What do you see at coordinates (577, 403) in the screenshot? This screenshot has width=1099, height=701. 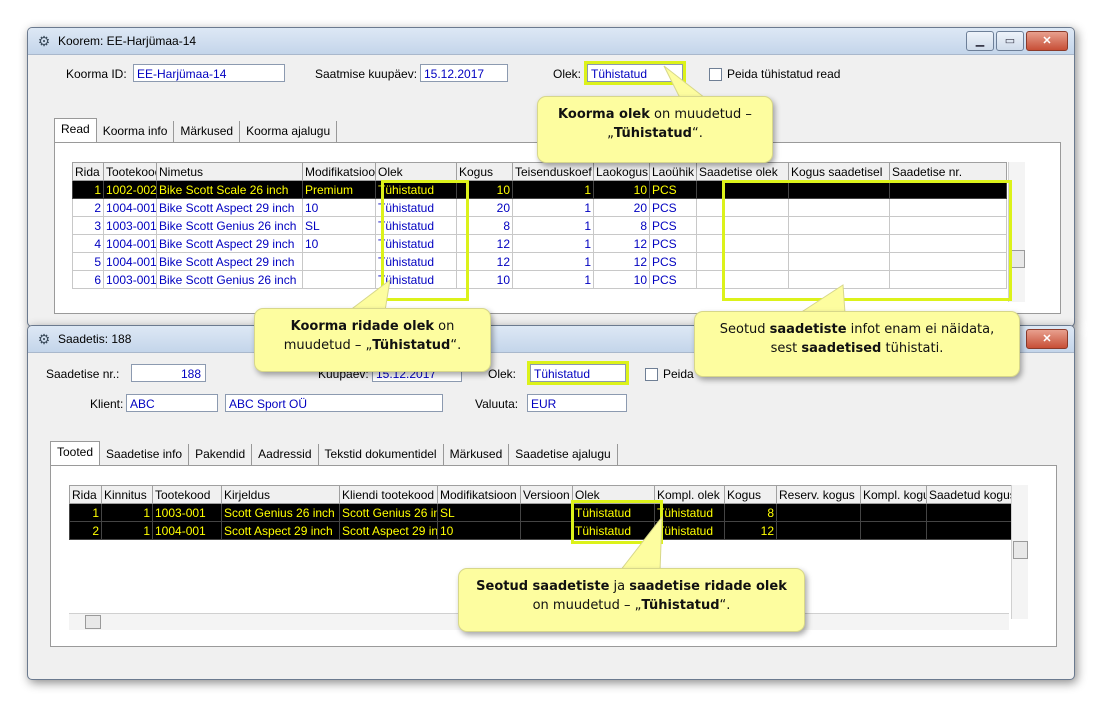 I see `valuuta-field: EUR` at bounding box center [577, 403].